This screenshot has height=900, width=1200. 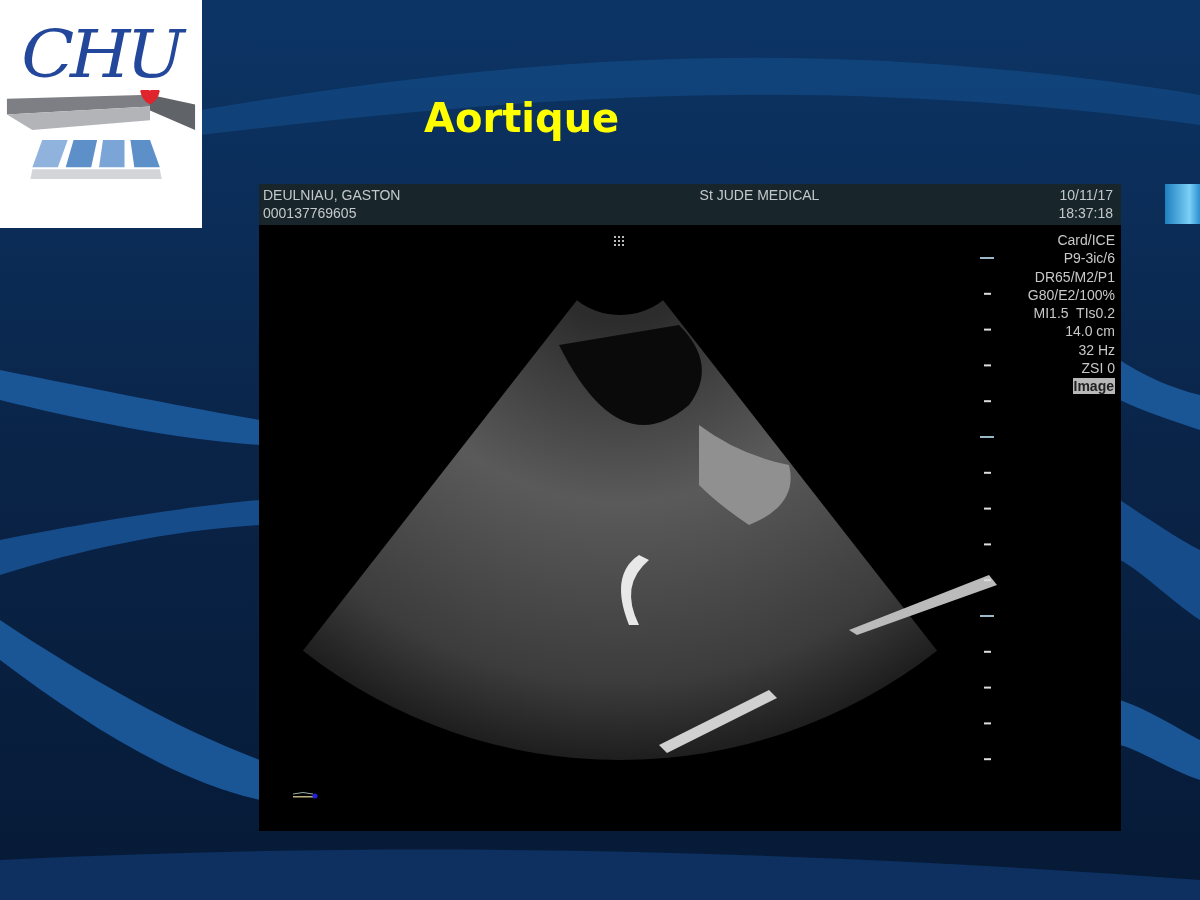 I want to click on dot-grid-icon, so click(x=619, y=241).